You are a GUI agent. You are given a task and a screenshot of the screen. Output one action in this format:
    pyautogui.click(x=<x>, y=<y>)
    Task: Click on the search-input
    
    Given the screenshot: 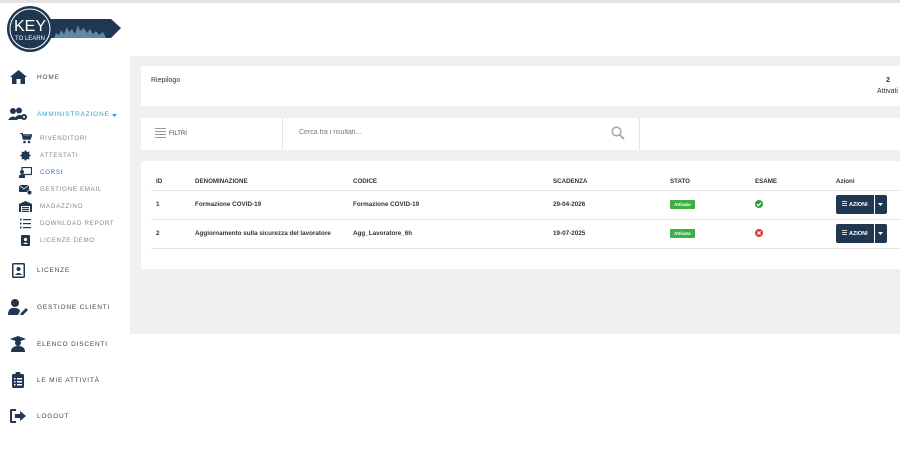 What is the action you would take?
    pyautogui.click(x=449, y=132)
    